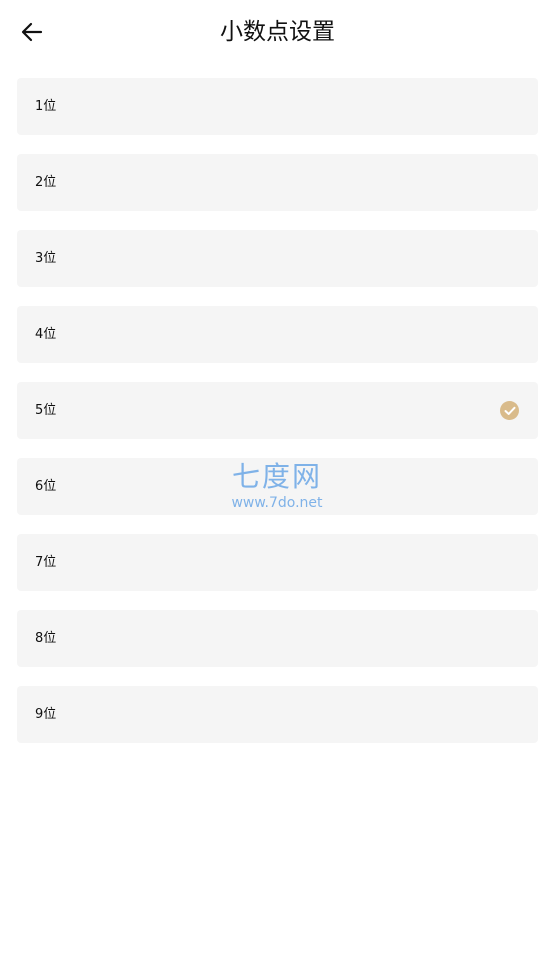  What do you see at coordinates (277, 562) in the screenshot?
I see `decimal-option-7: 7位` at bounding box center [277, 562].